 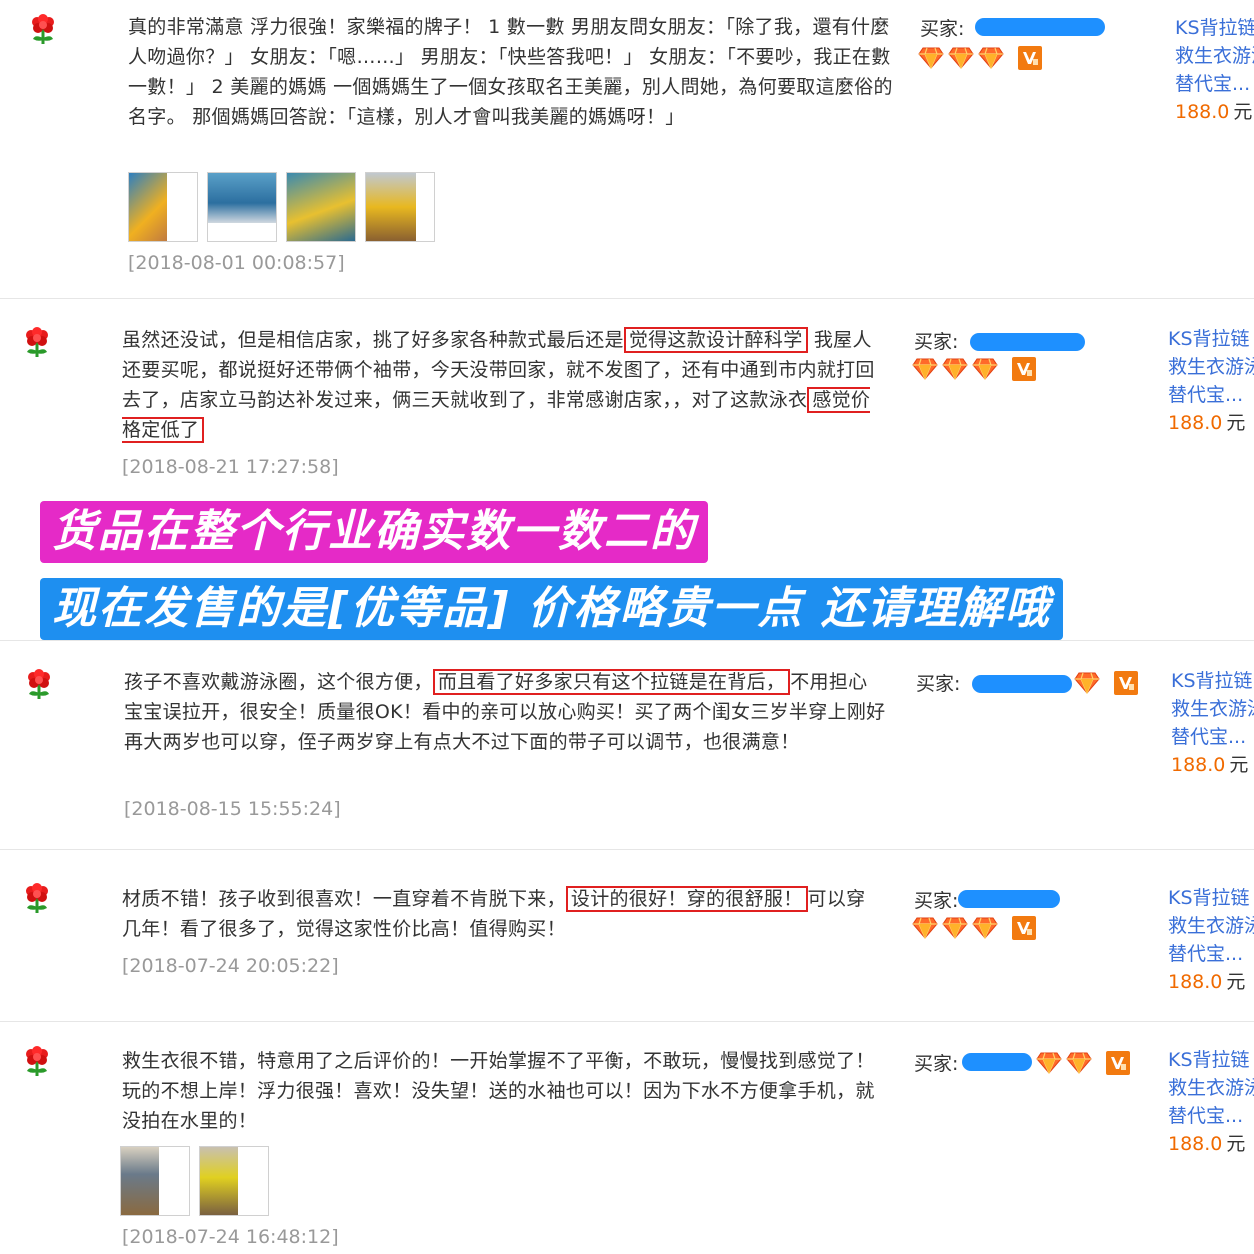 What do you see at coordinates (232, 809) in the screenshot?
I see `review-date: [2018-08-15 15:55:24]` at bounding box center [232, 809].